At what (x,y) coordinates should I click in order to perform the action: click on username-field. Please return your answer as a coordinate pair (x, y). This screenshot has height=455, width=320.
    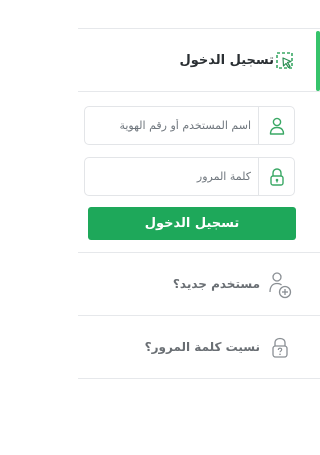
    Looking at the image, I should click on (189, 125).